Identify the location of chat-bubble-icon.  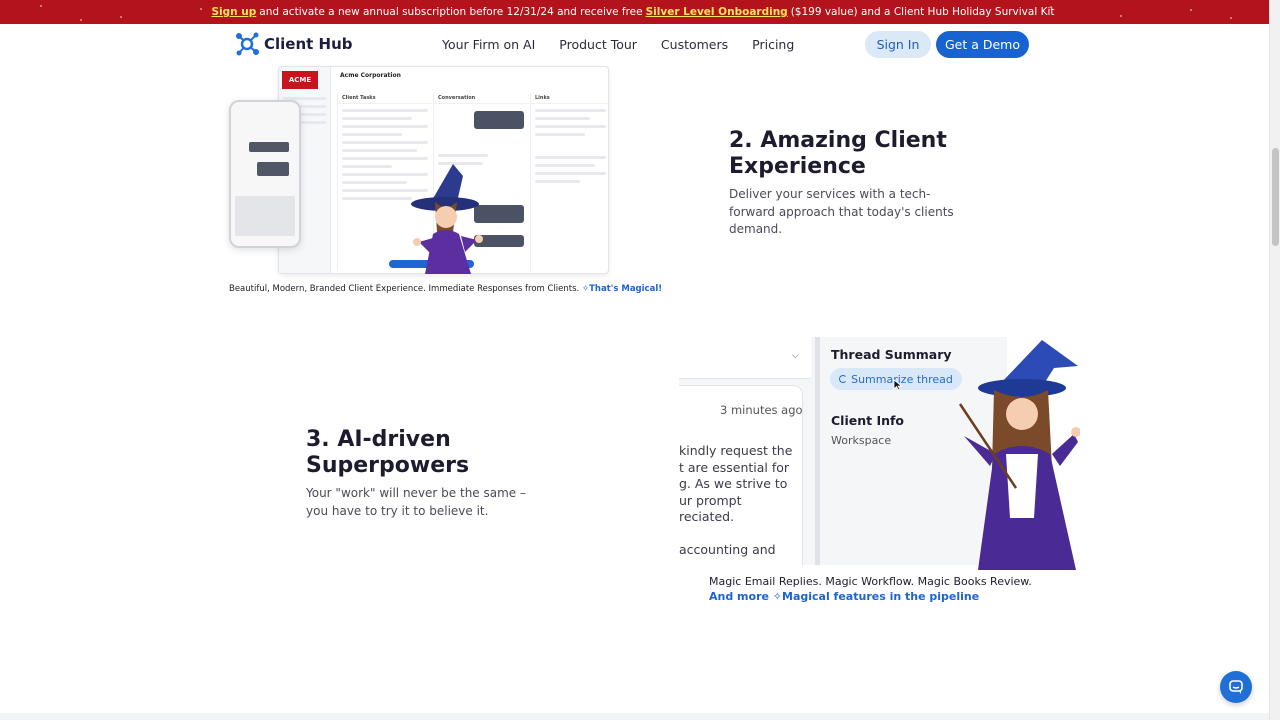
(1236, 687).